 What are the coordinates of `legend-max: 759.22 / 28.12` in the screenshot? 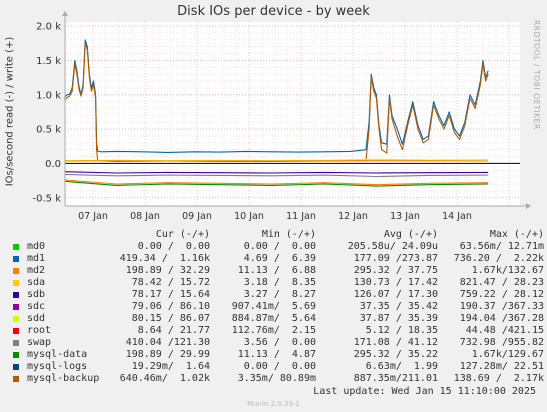 It's located at (501, 294).